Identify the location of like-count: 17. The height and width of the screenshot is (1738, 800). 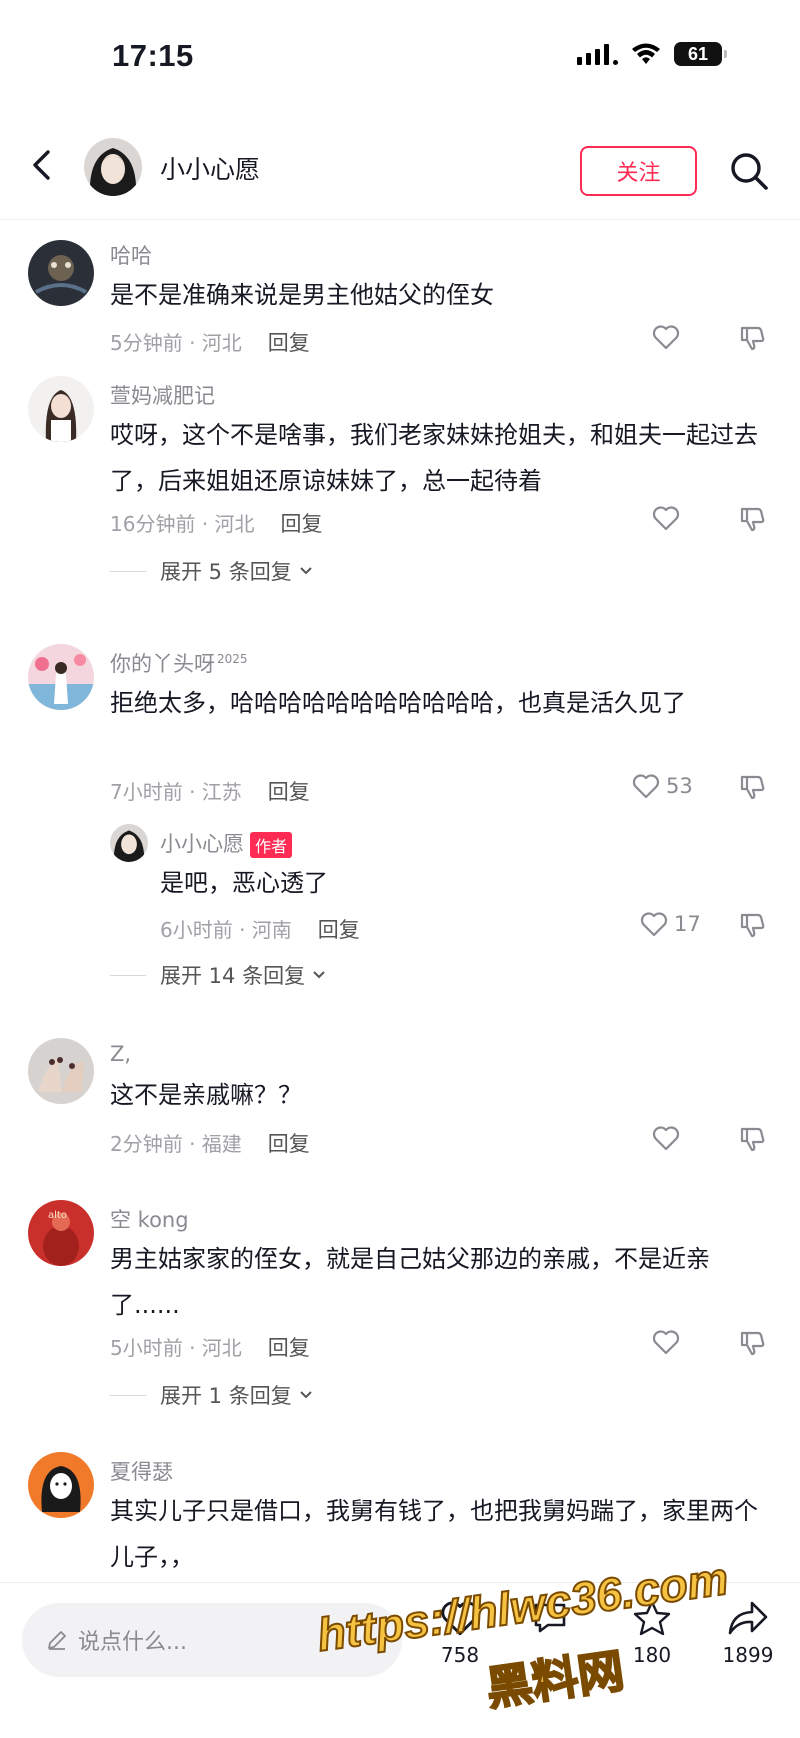
(687, 924).